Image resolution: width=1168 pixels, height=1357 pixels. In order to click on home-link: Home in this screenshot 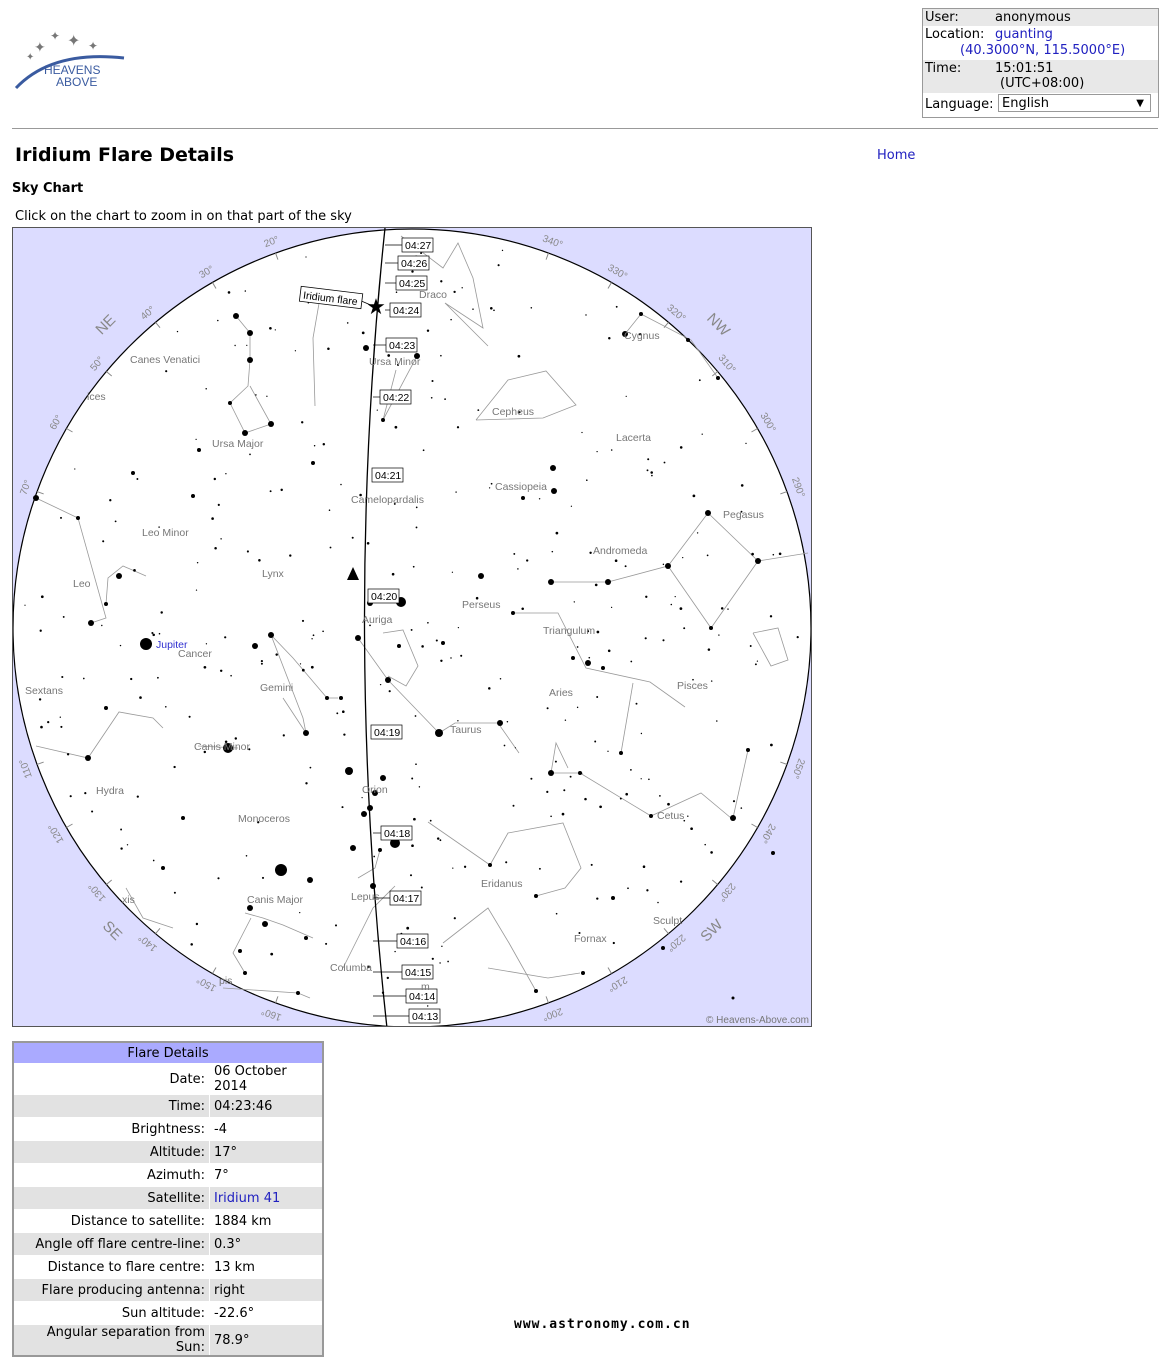, I will do `click(896, 155)`.